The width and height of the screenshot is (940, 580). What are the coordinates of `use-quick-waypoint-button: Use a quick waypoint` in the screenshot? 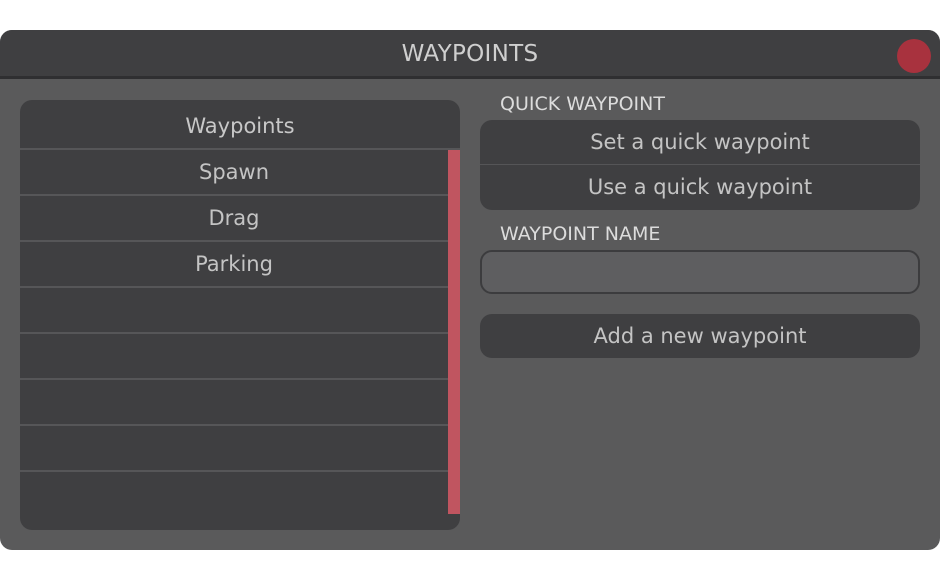 It's located at (700, 187).